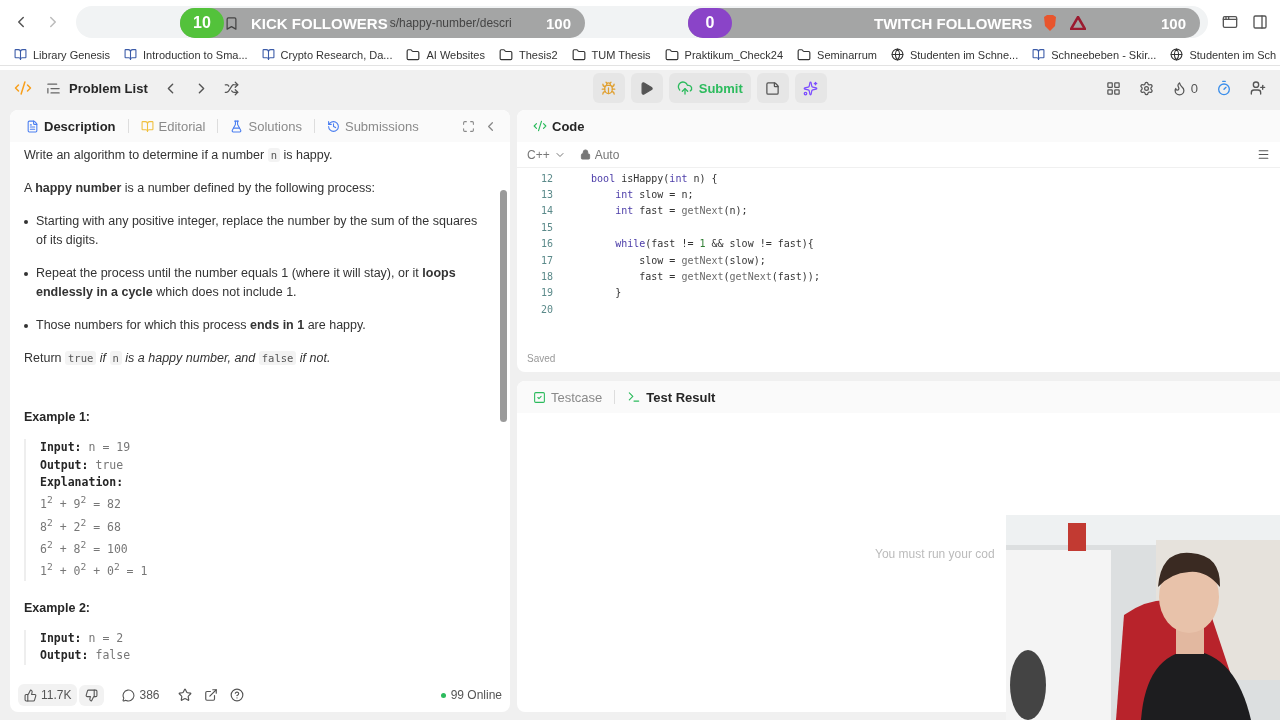  What do you see at coordinates (634, 397) in the screenshot?
I see `terminal-icon` at bounding box center [634, 397].